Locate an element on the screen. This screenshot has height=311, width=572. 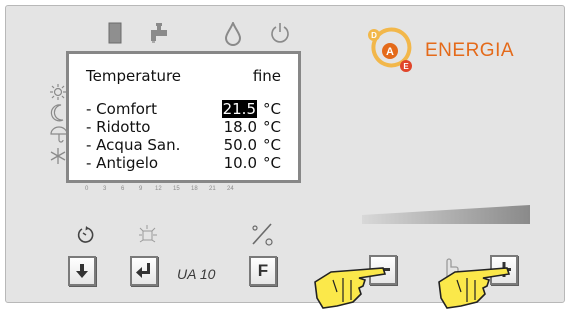
timer-icon is located at coordinates (85, 234).